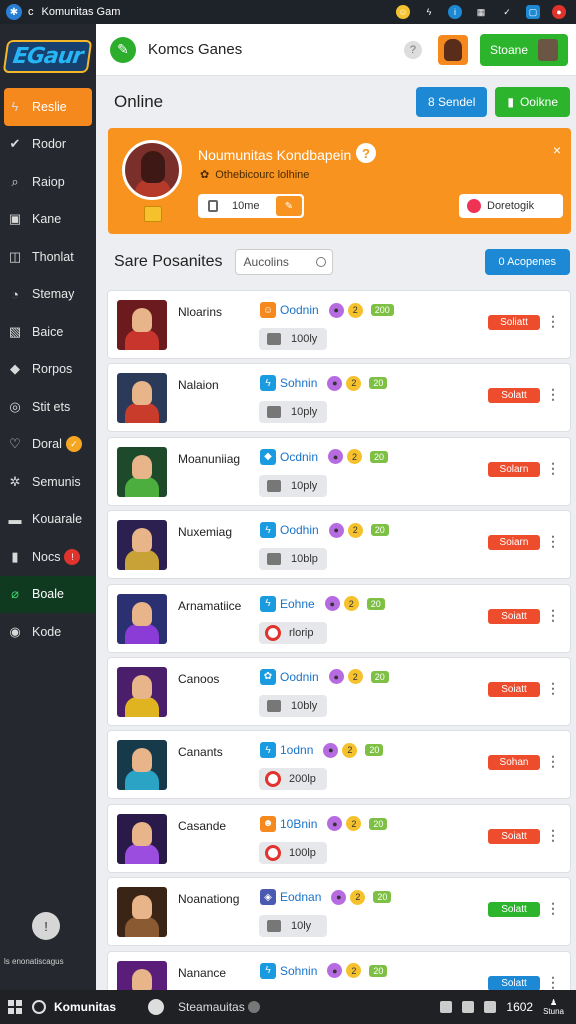  What do you see at coordinates (553, 1007) in the screenshot?
I see `notification-area: ♟ Stuna` at bounding box center [553, 1007].